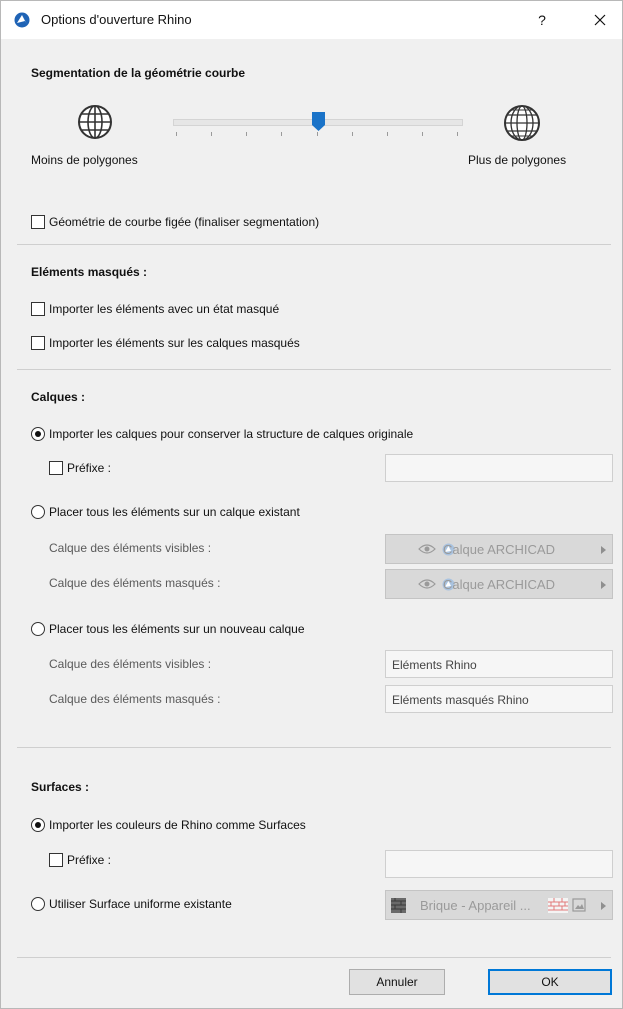  I want to click on existing-hidden-layer-picker: Calque ARCHICAD, so click(499, 584).